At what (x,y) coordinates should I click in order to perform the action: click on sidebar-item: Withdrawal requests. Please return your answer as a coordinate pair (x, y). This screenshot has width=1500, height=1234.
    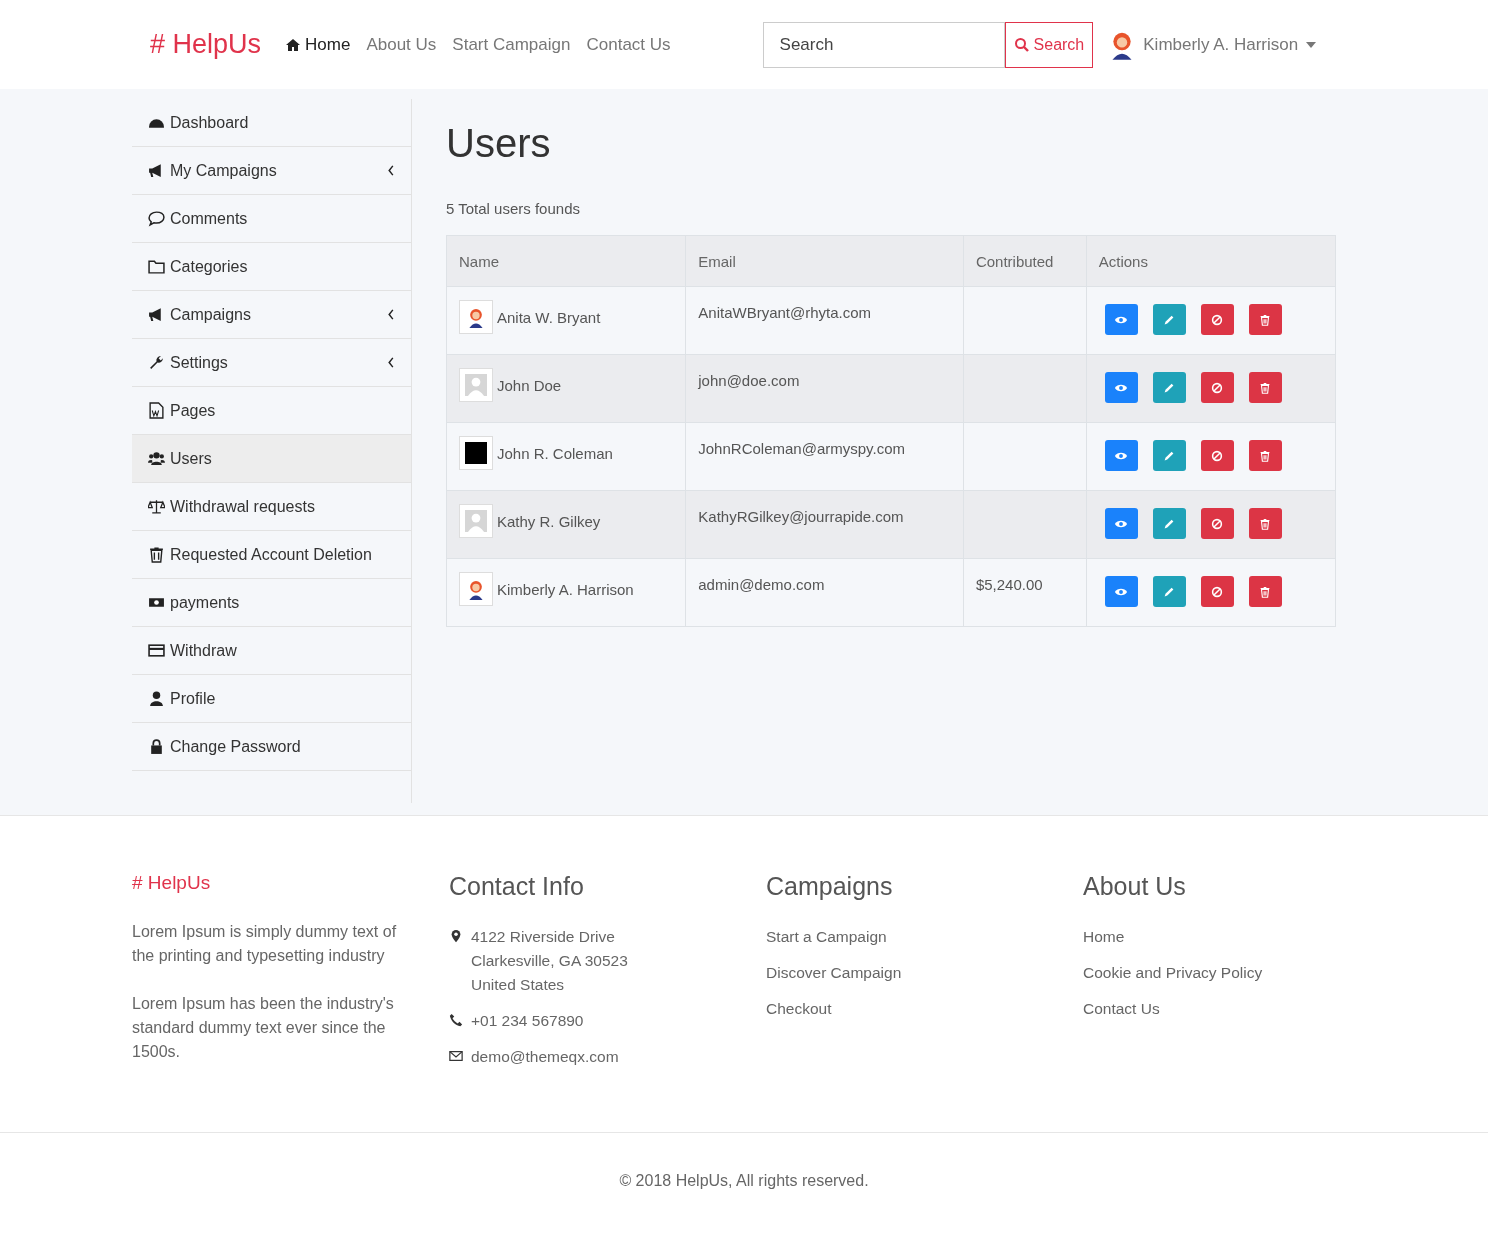
    Looking at the image, I should click on (271, 507).